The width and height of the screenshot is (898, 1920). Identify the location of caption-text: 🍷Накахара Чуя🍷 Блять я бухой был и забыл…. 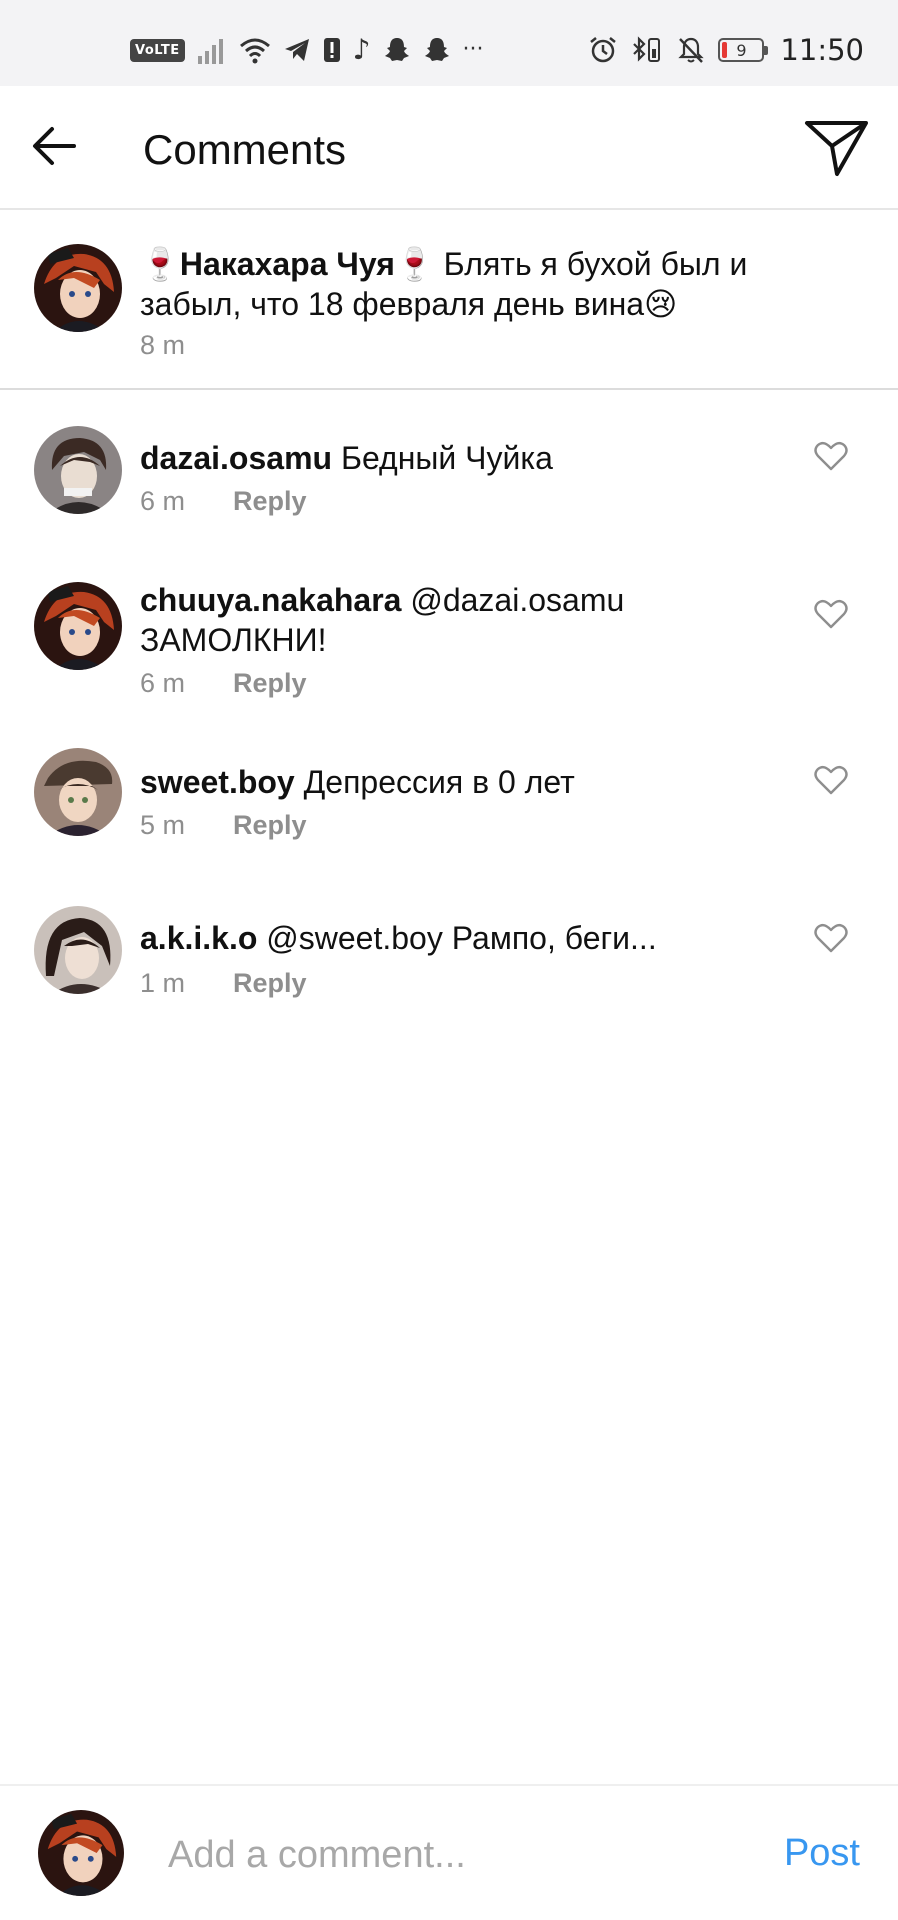
(490, 284).